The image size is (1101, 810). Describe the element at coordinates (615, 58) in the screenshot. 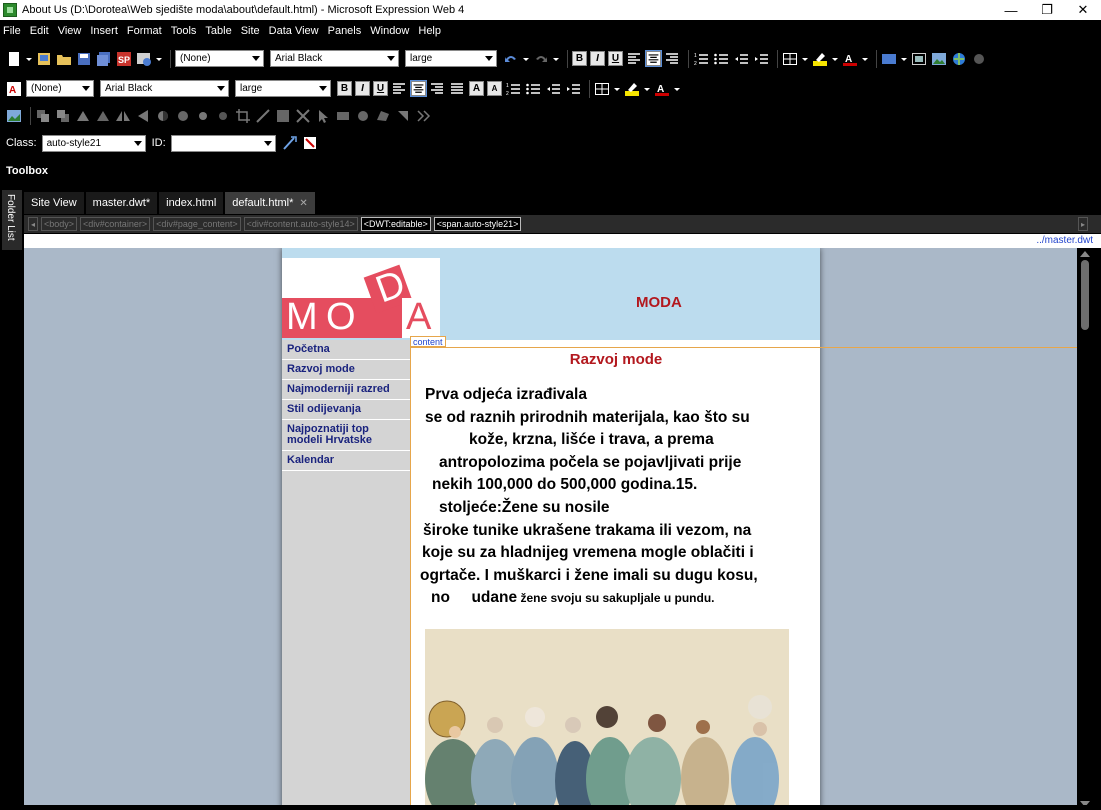

I see `underline-button: U` at that location.